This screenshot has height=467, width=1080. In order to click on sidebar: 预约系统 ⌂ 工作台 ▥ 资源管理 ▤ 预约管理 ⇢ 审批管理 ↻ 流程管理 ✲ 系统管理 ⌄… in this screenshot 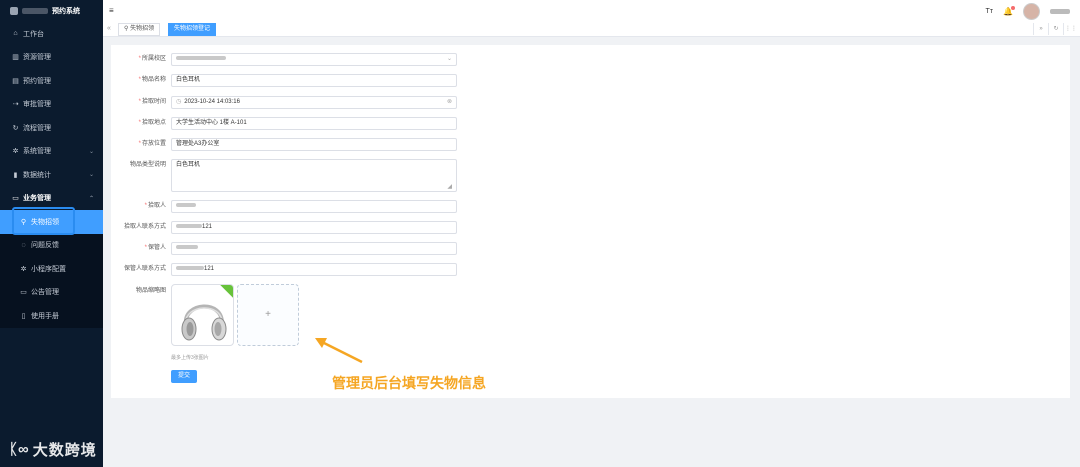, I will do `click(51, 233)`.